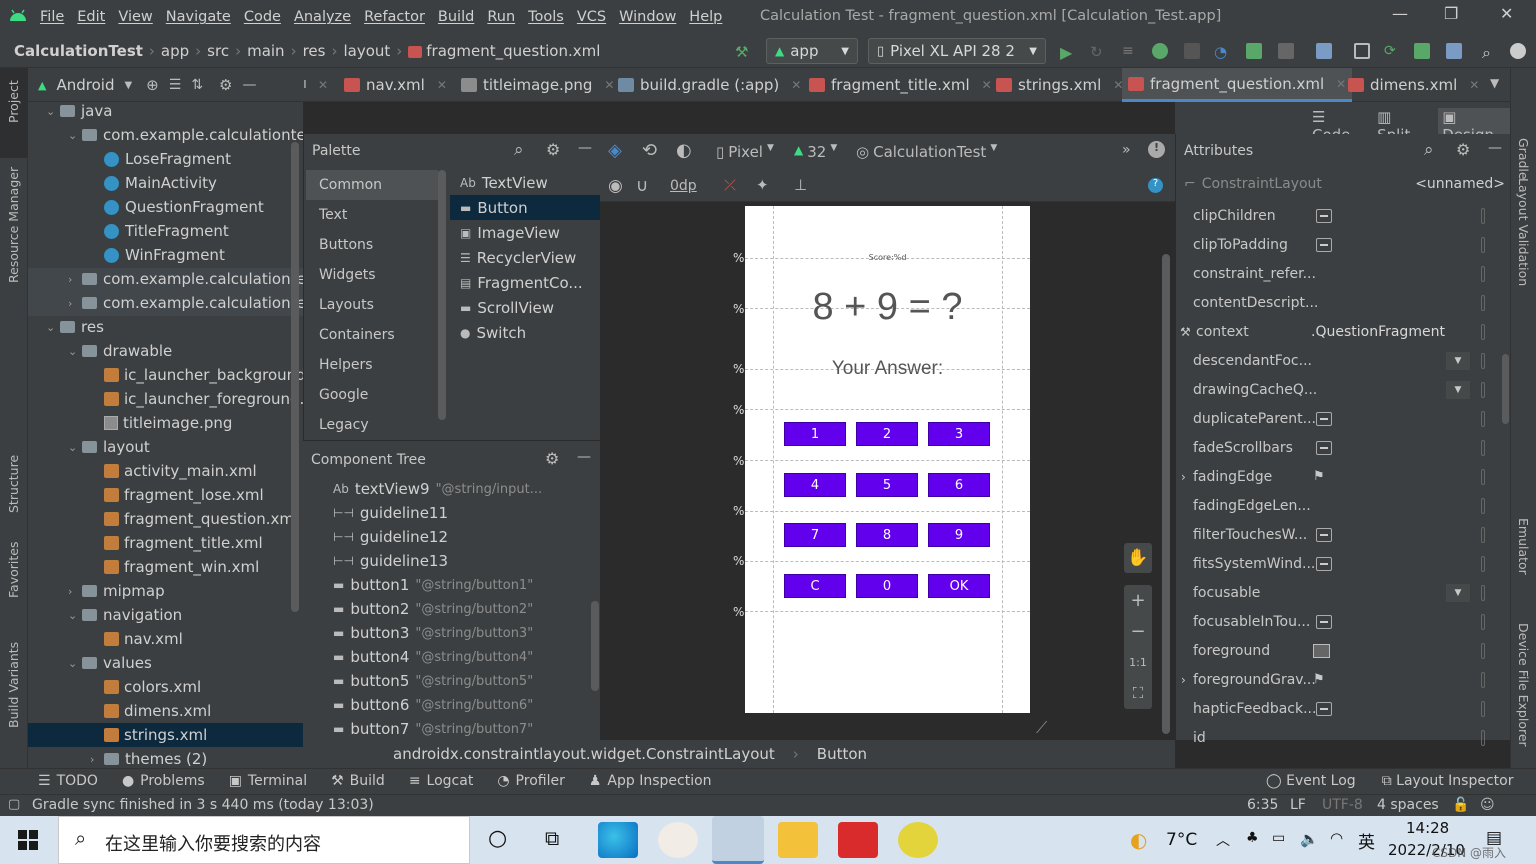 This screenshot has height=864, width=1536. What do you see at coordinates (75, 591) in the screenshot?
I see `chevron-right-icon: ›` at bounding box center [75, 591].